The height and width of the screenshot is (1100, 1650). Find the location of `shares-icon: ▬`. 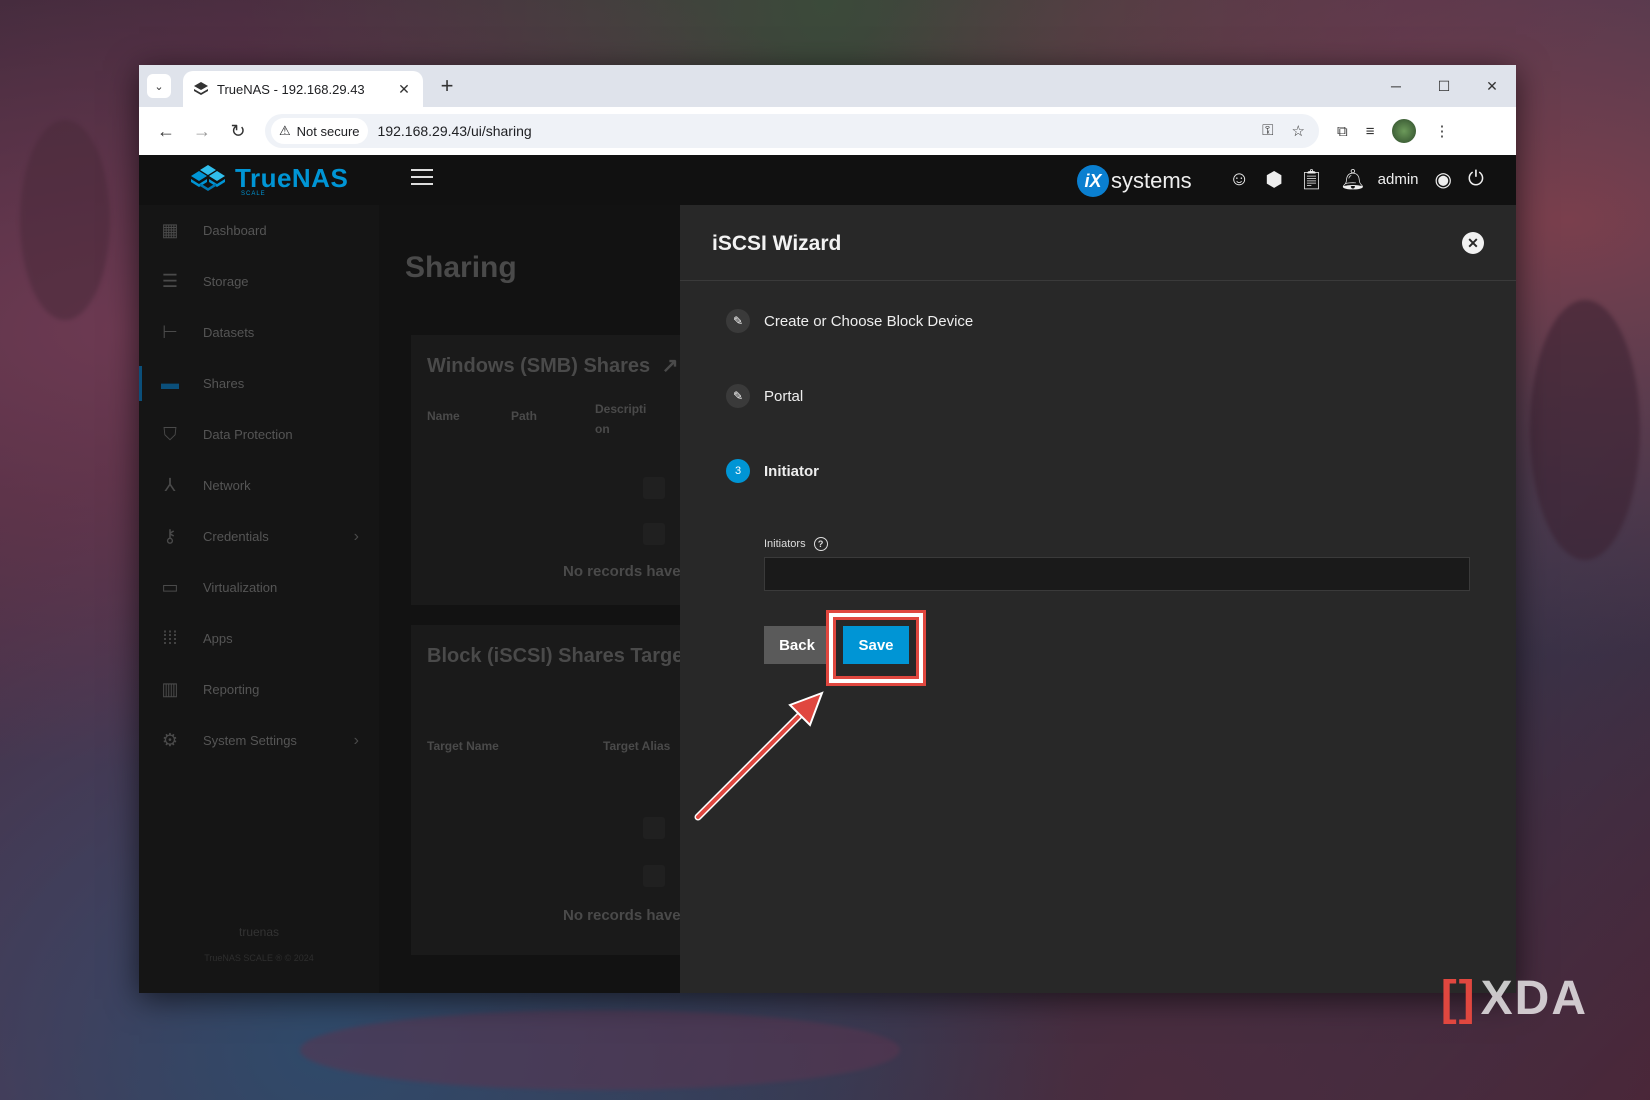

shares-icon: ▬ is located at coordinates (170, 383).